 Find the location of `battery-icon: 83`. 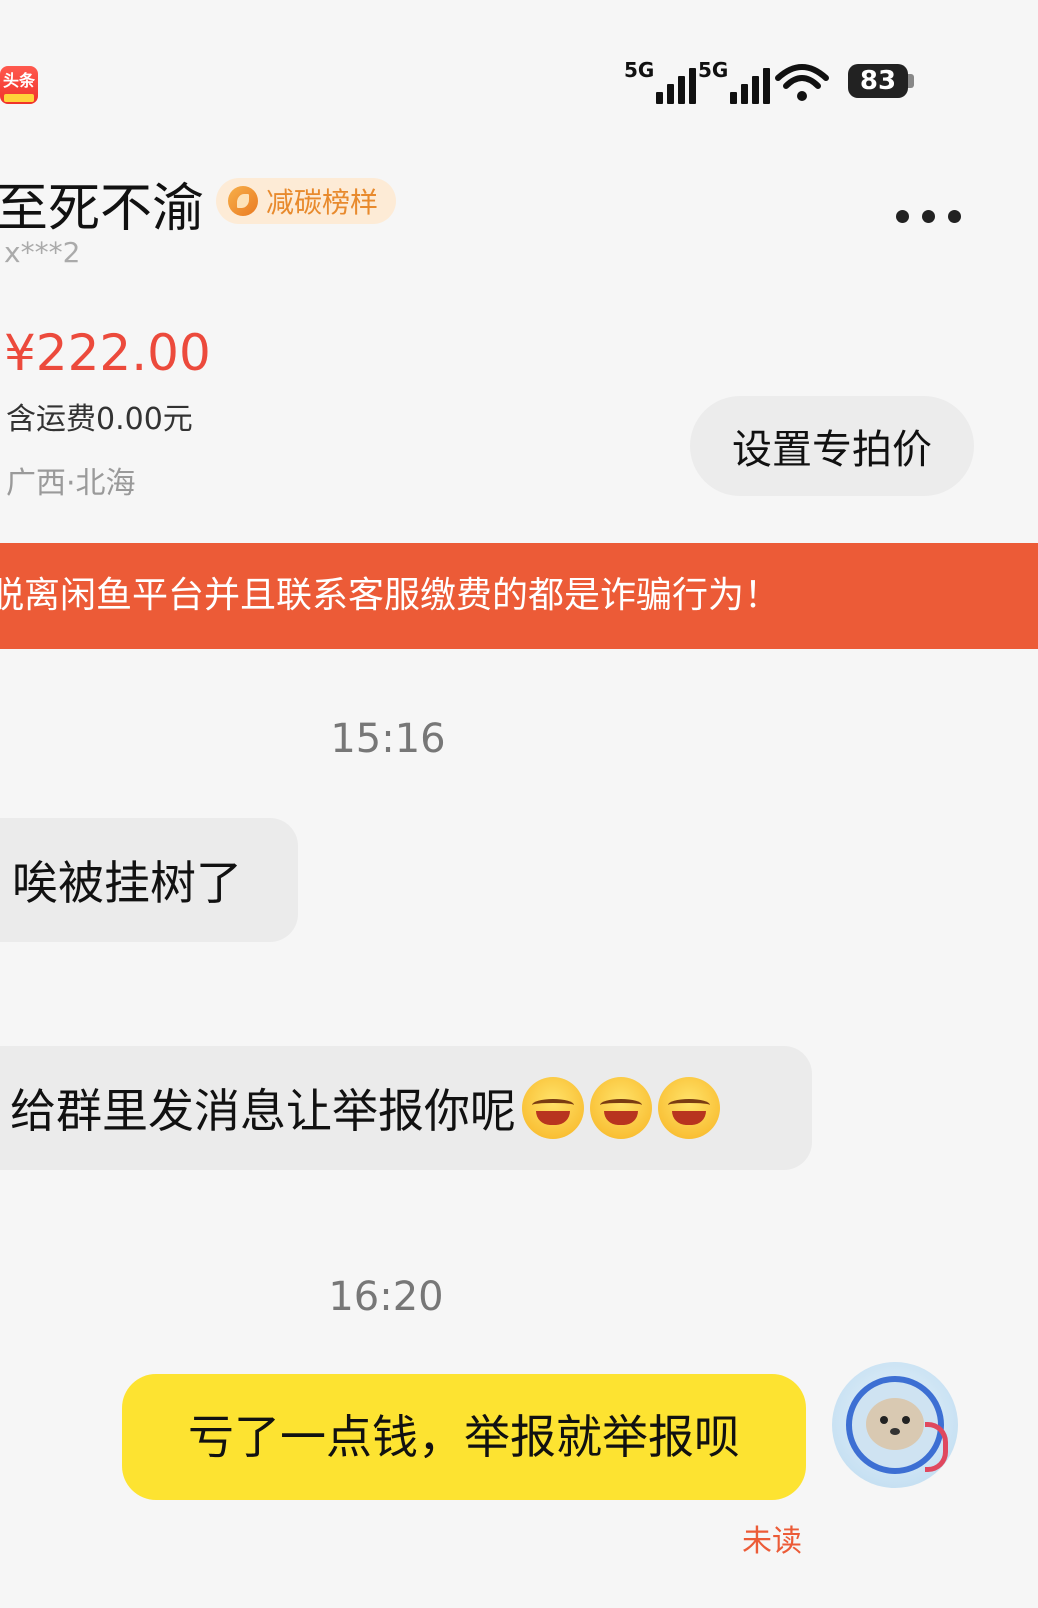

battery-icon: 83 is located at coordinates (878, 81).